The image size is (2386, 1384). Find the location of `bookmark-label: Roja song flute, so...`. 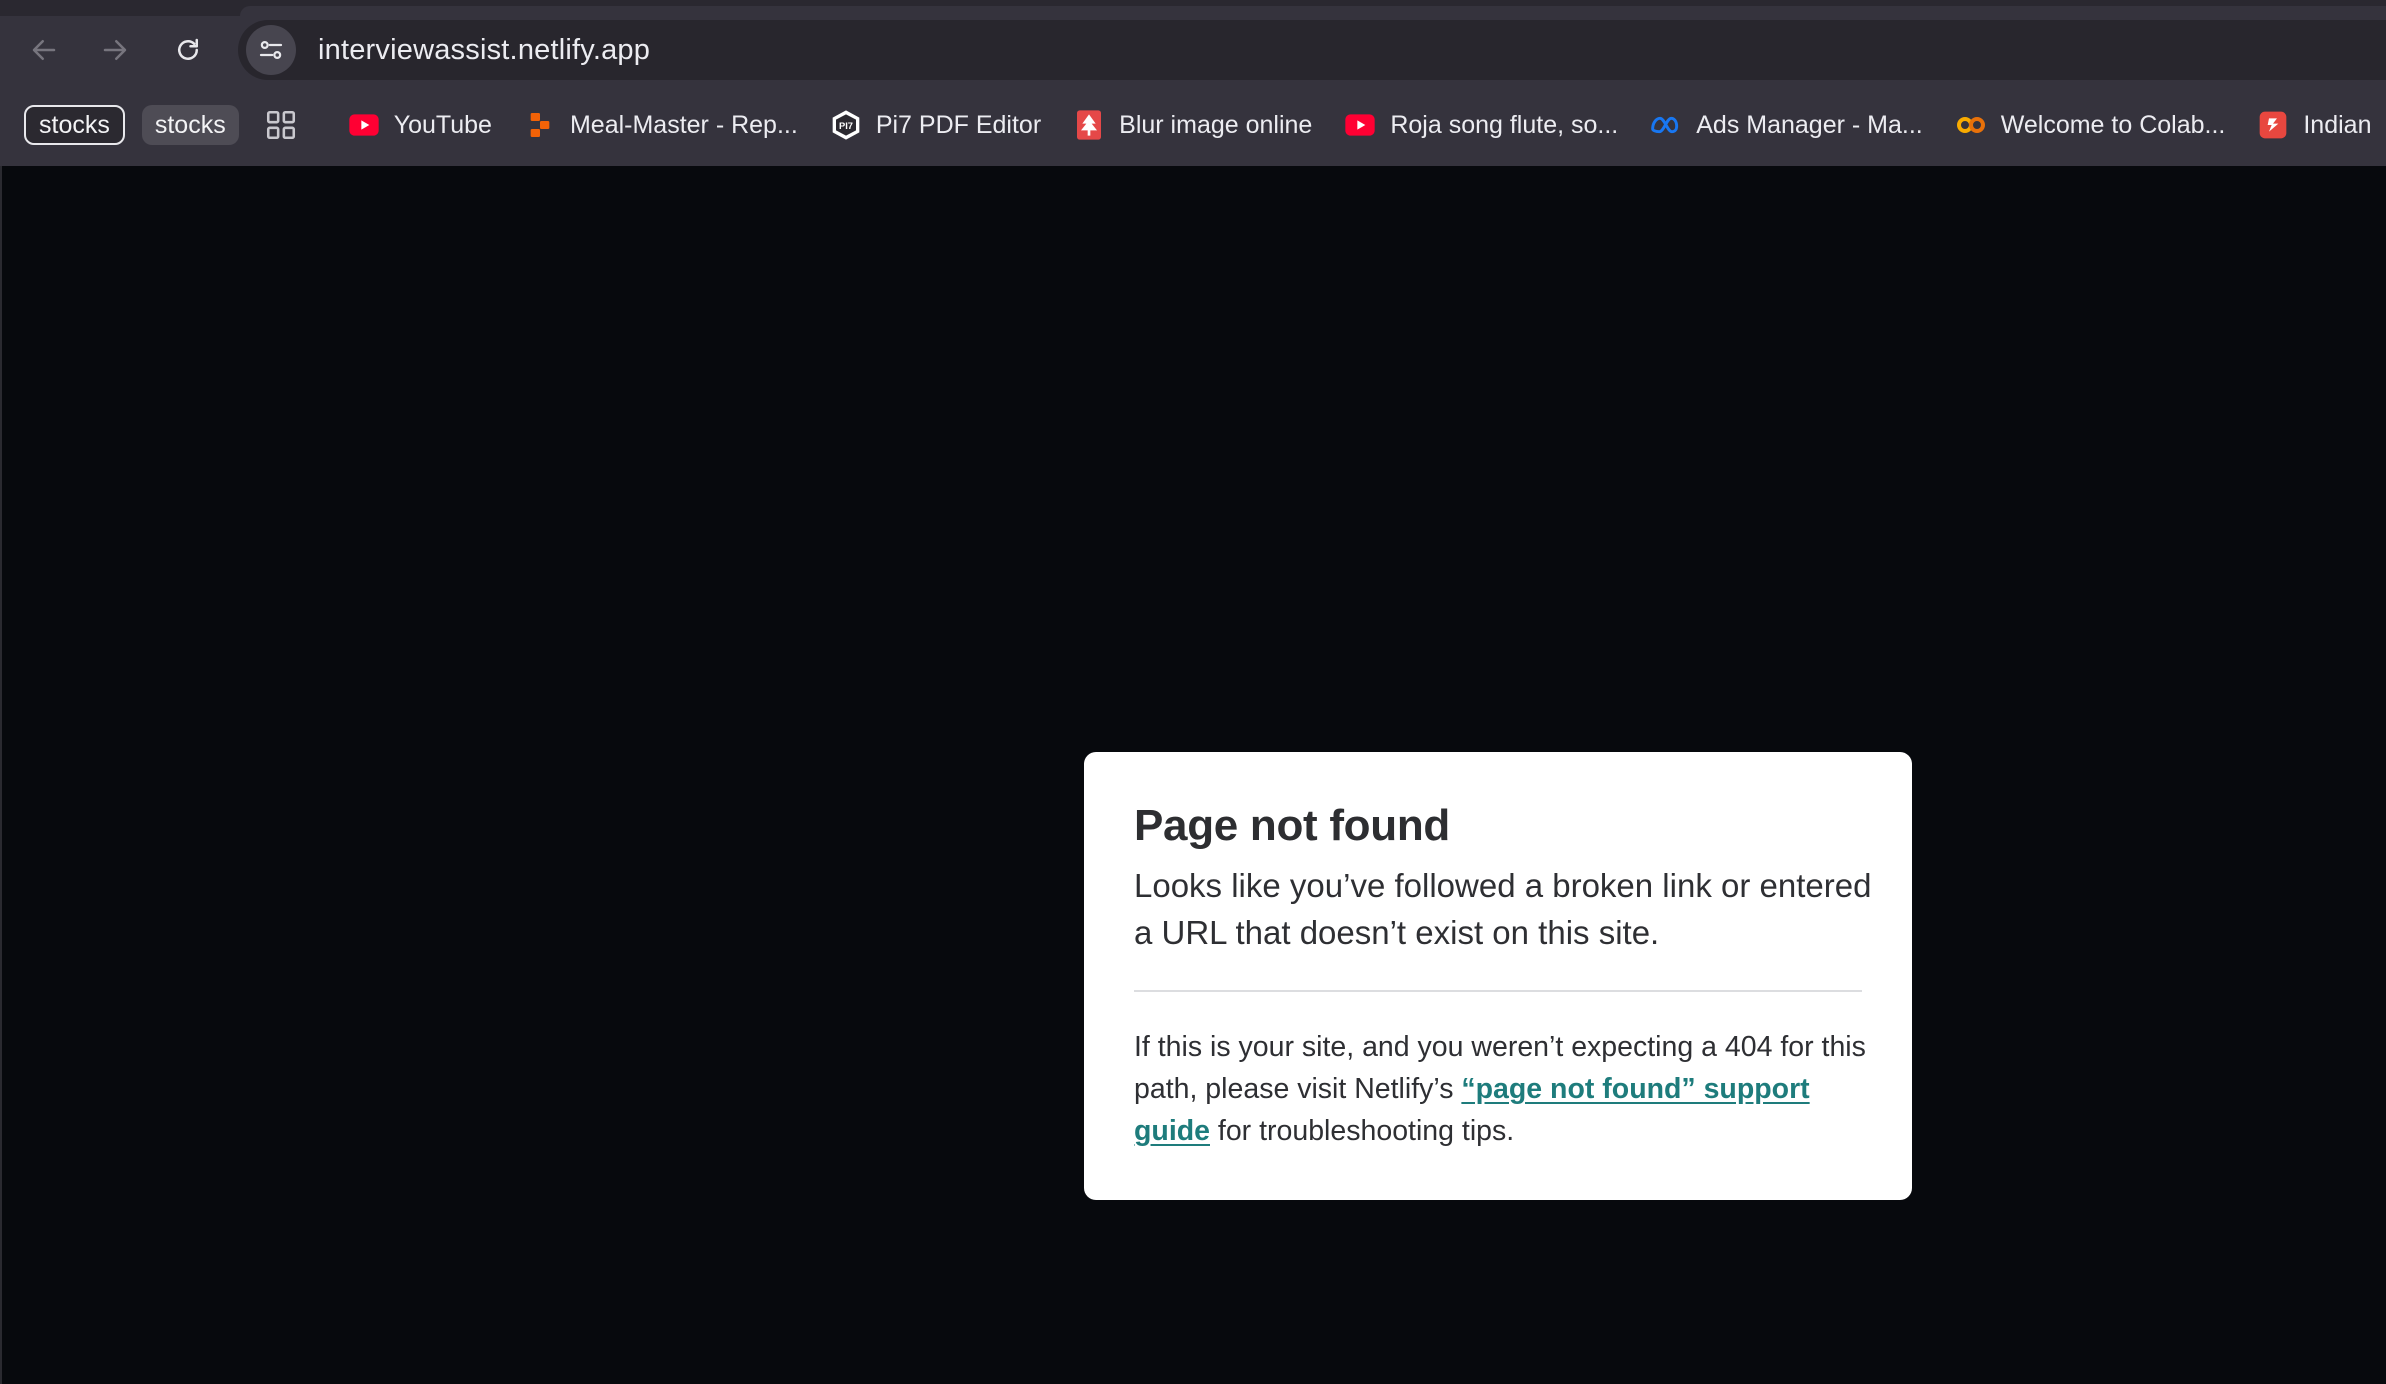

bookmark-label: Roja song flute, so... is located at coordinates (1504, 124).